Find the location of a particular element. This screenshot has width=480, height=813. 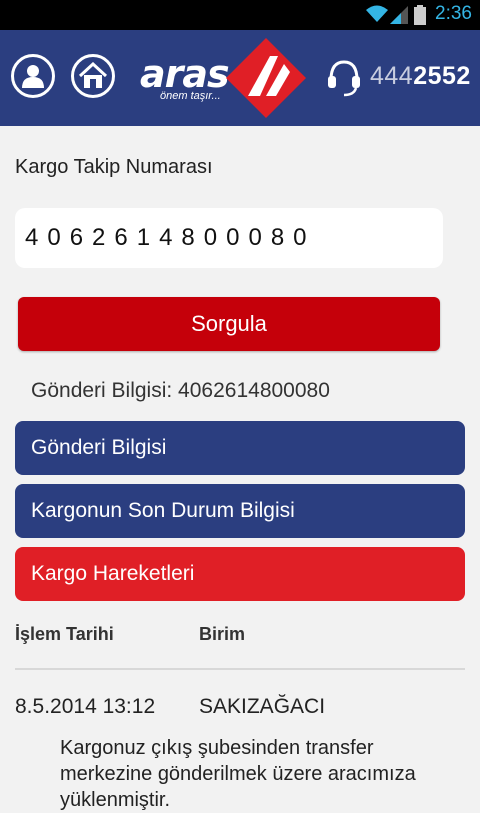

header-bar: aras önem taşır... 4442552 is located at coordinates (240, 78).